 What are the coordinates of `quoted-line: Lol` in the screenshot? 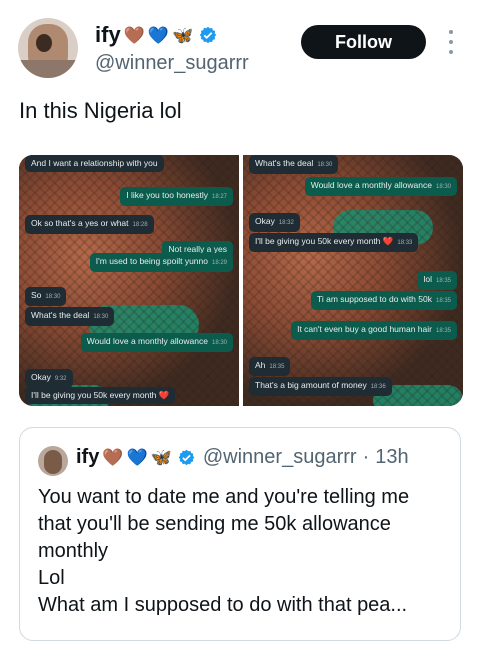 It's located at (51, 578).